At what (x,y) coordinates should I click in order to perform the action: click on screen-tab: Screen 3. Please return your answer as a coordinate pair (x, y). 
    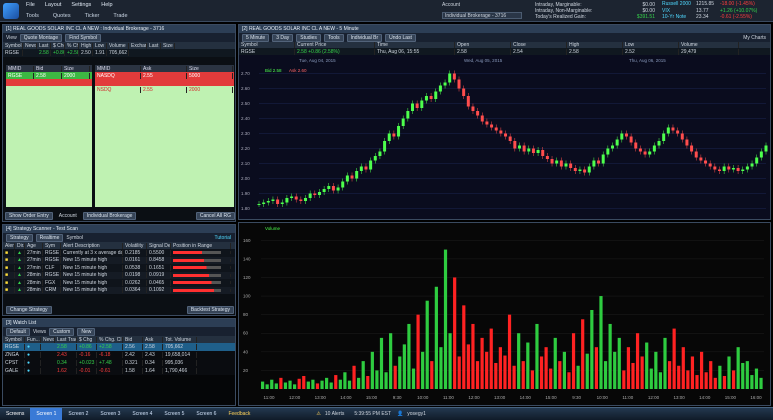
    Looking at the image, I should click on (110, 414).